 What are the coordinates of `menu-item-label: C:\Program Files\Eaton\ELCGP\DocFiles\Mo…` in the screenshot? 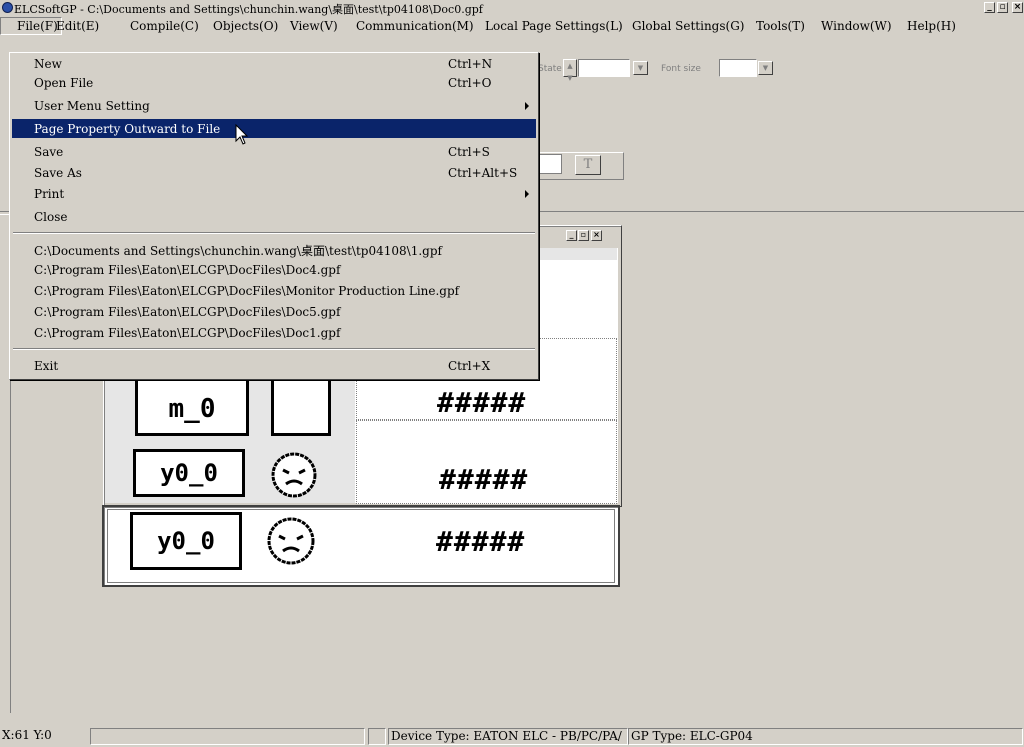 It's located at (247, 291).